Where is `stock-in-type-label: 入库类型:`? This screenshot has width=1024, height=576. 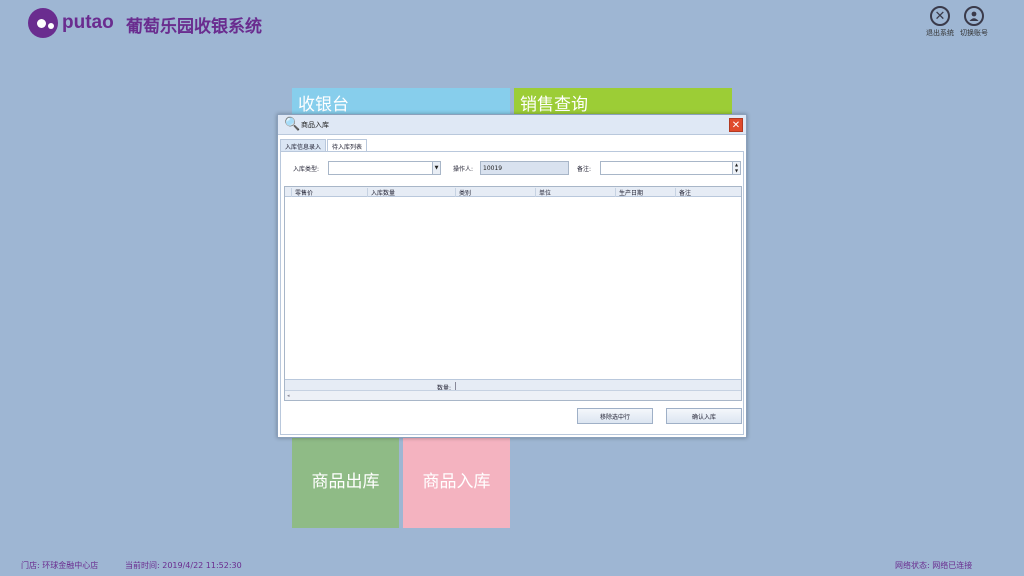 stock-in-type-label: 入库类型: is located at coordinates (306, 169).